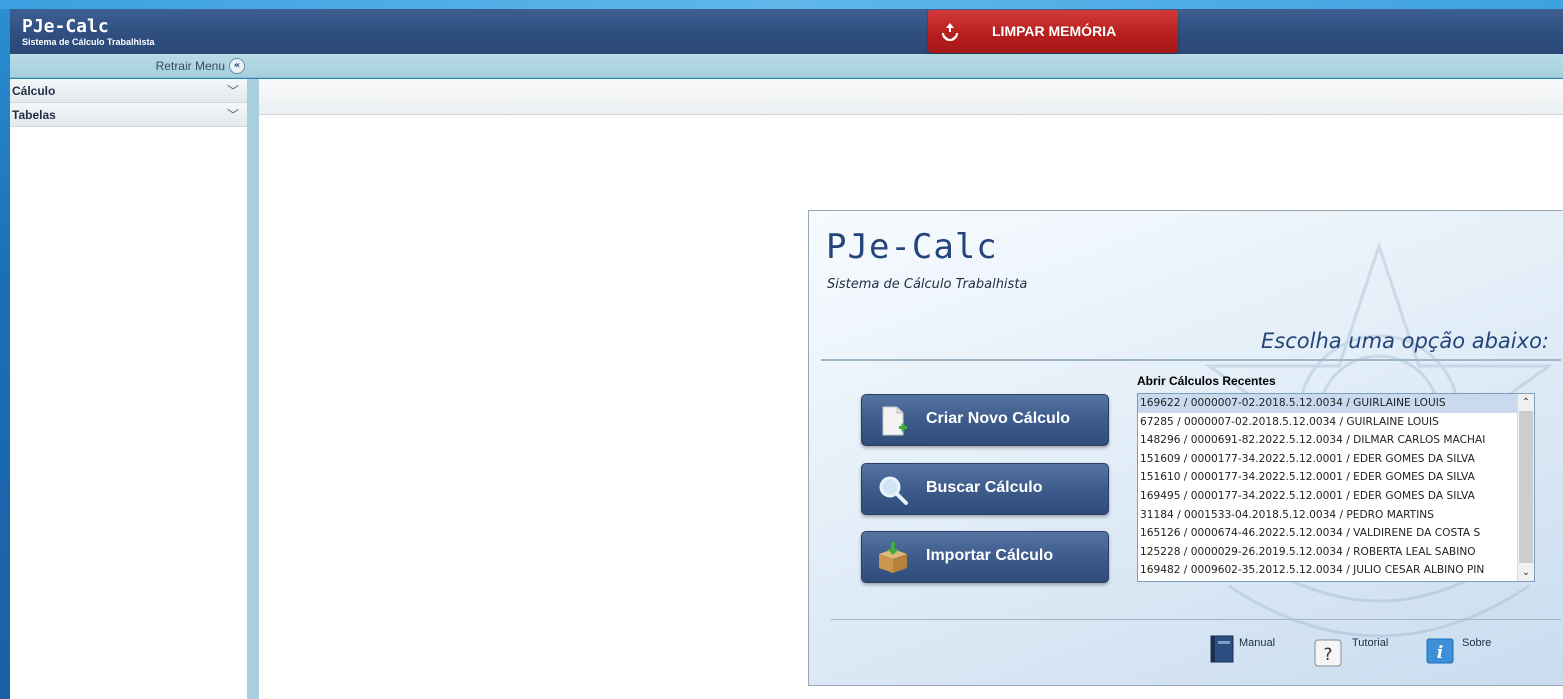 This screenshot has height=699, width=1563. Describe the element at coordinates (34, 115) in the screenshot. I see `sidebar-item-label: Tabelas` at that location.